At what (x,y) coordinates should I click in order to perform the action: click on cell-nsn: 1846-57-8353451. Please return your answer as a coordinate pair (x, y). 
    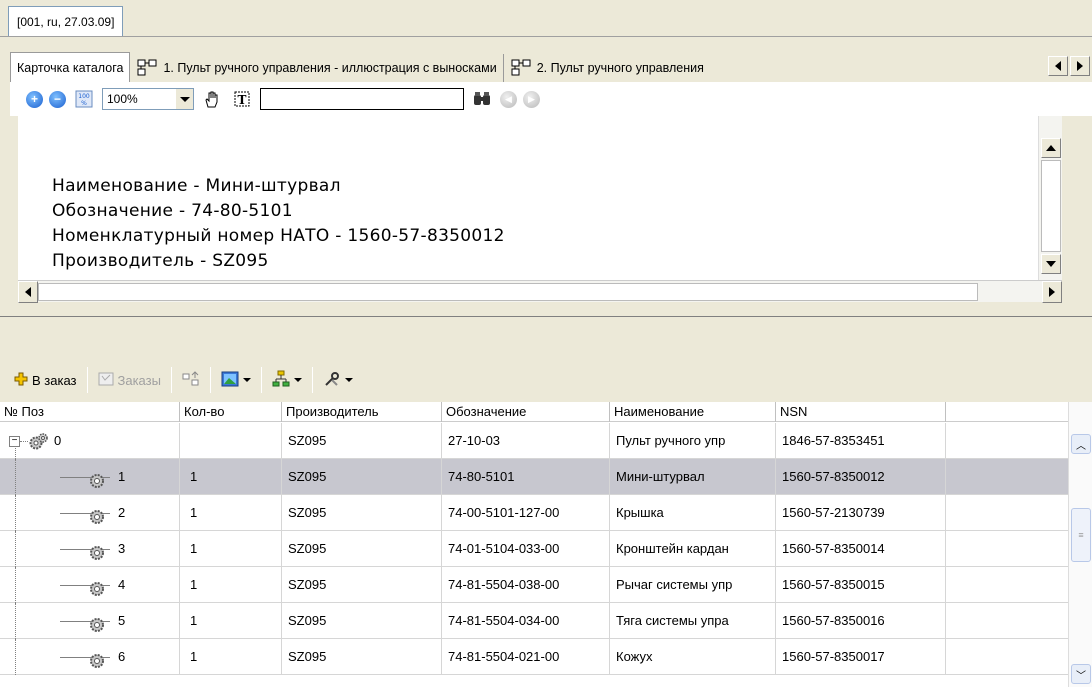
    Looking at the image, I should click on (861, 440).